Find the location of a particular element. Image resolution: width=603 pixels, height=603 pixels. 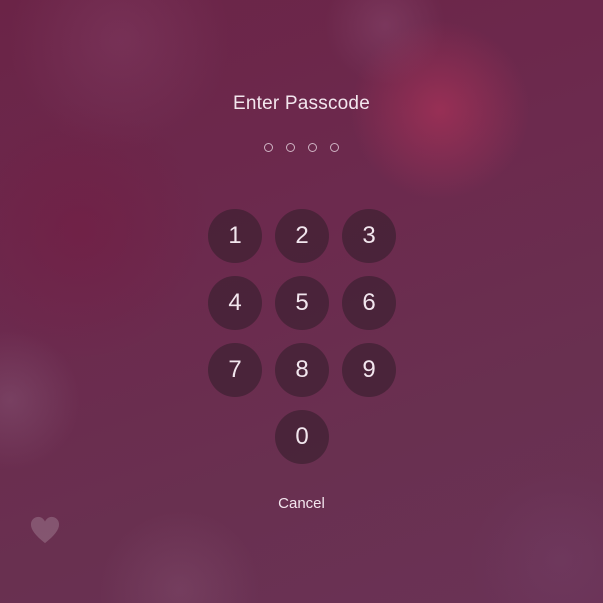

key-4-button: 4 is located at coordinates (235, 303).